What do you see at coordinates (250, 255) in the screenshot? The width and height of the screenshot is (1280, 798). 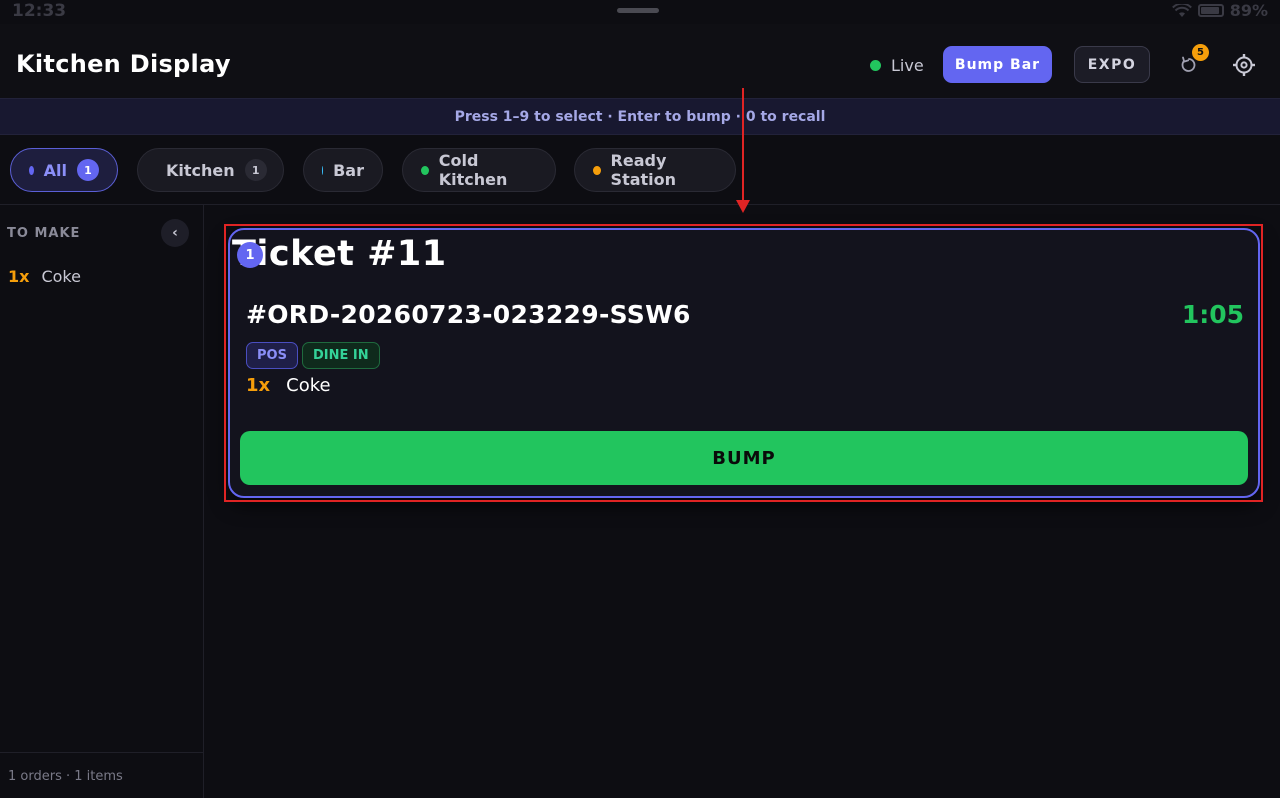 I see `ticket-index-badge: 1` at bounding box center [250, 255].